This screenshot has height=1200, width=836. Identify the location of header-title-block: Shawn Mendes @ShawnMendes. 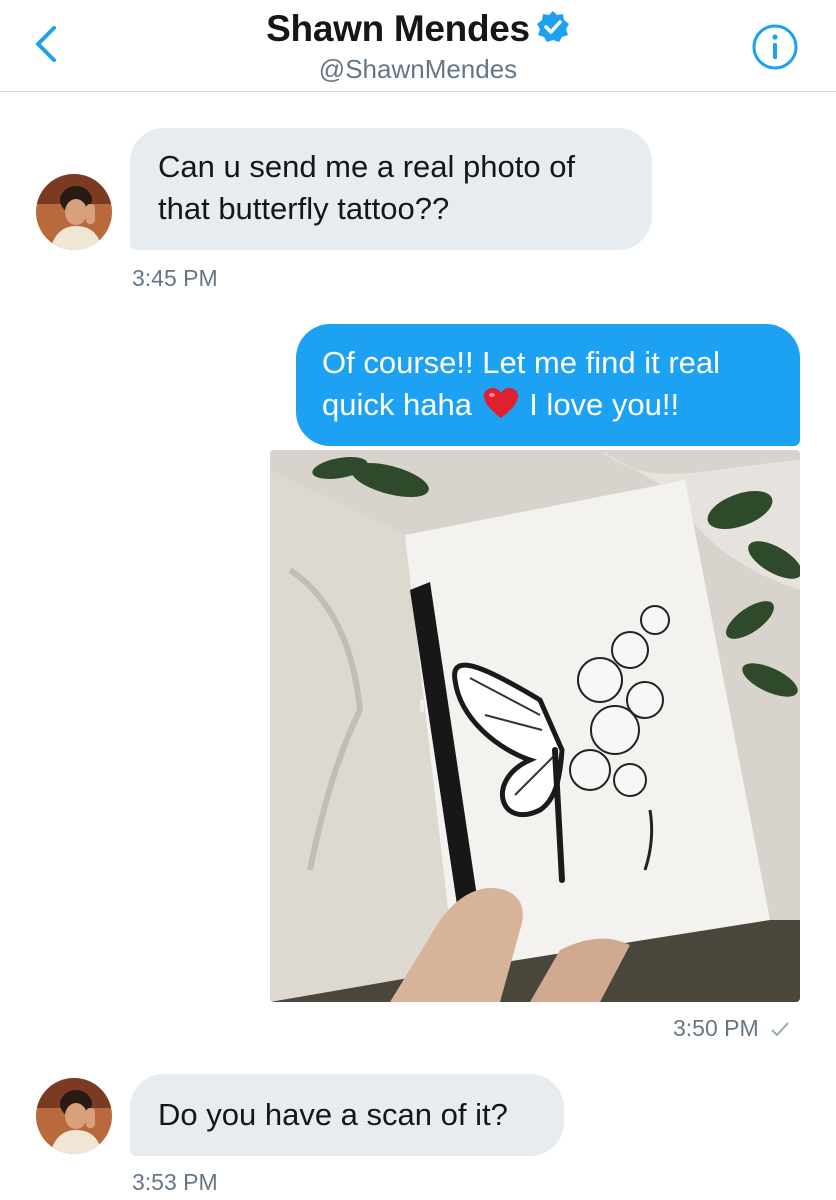
(418, 46).